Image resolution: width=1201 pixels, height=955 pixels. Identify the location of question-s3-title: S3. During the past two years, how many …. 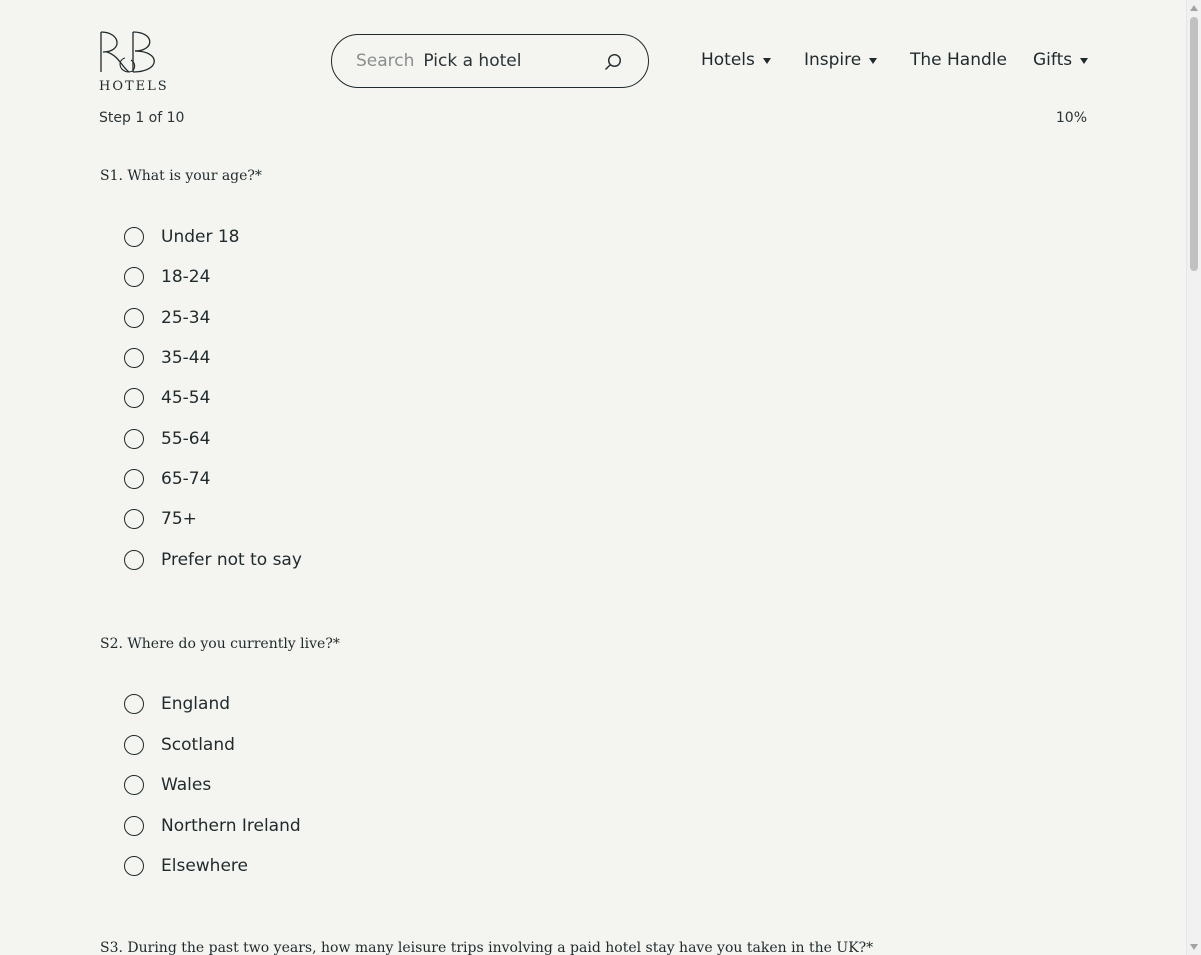
(487, 947).